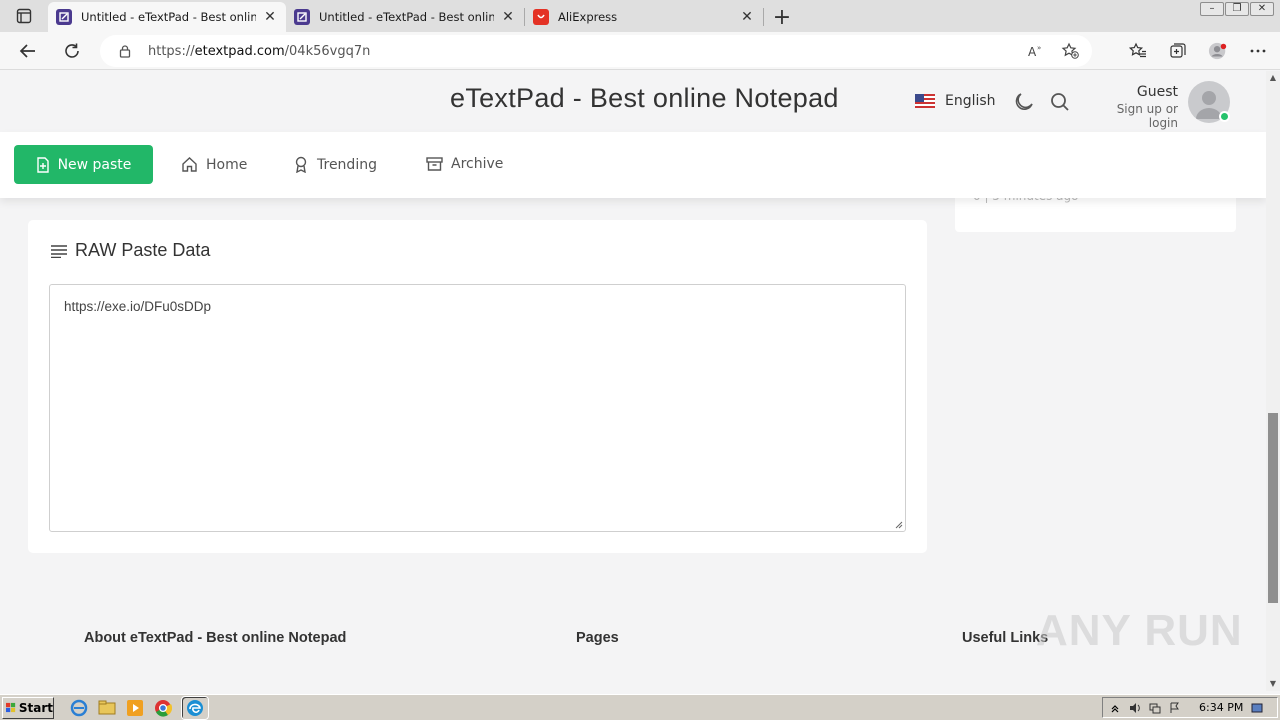  What do you see at coordinates (782, 17) in the screenshot?
I see `new-tab-button: +` at bounding box center [782, 17].